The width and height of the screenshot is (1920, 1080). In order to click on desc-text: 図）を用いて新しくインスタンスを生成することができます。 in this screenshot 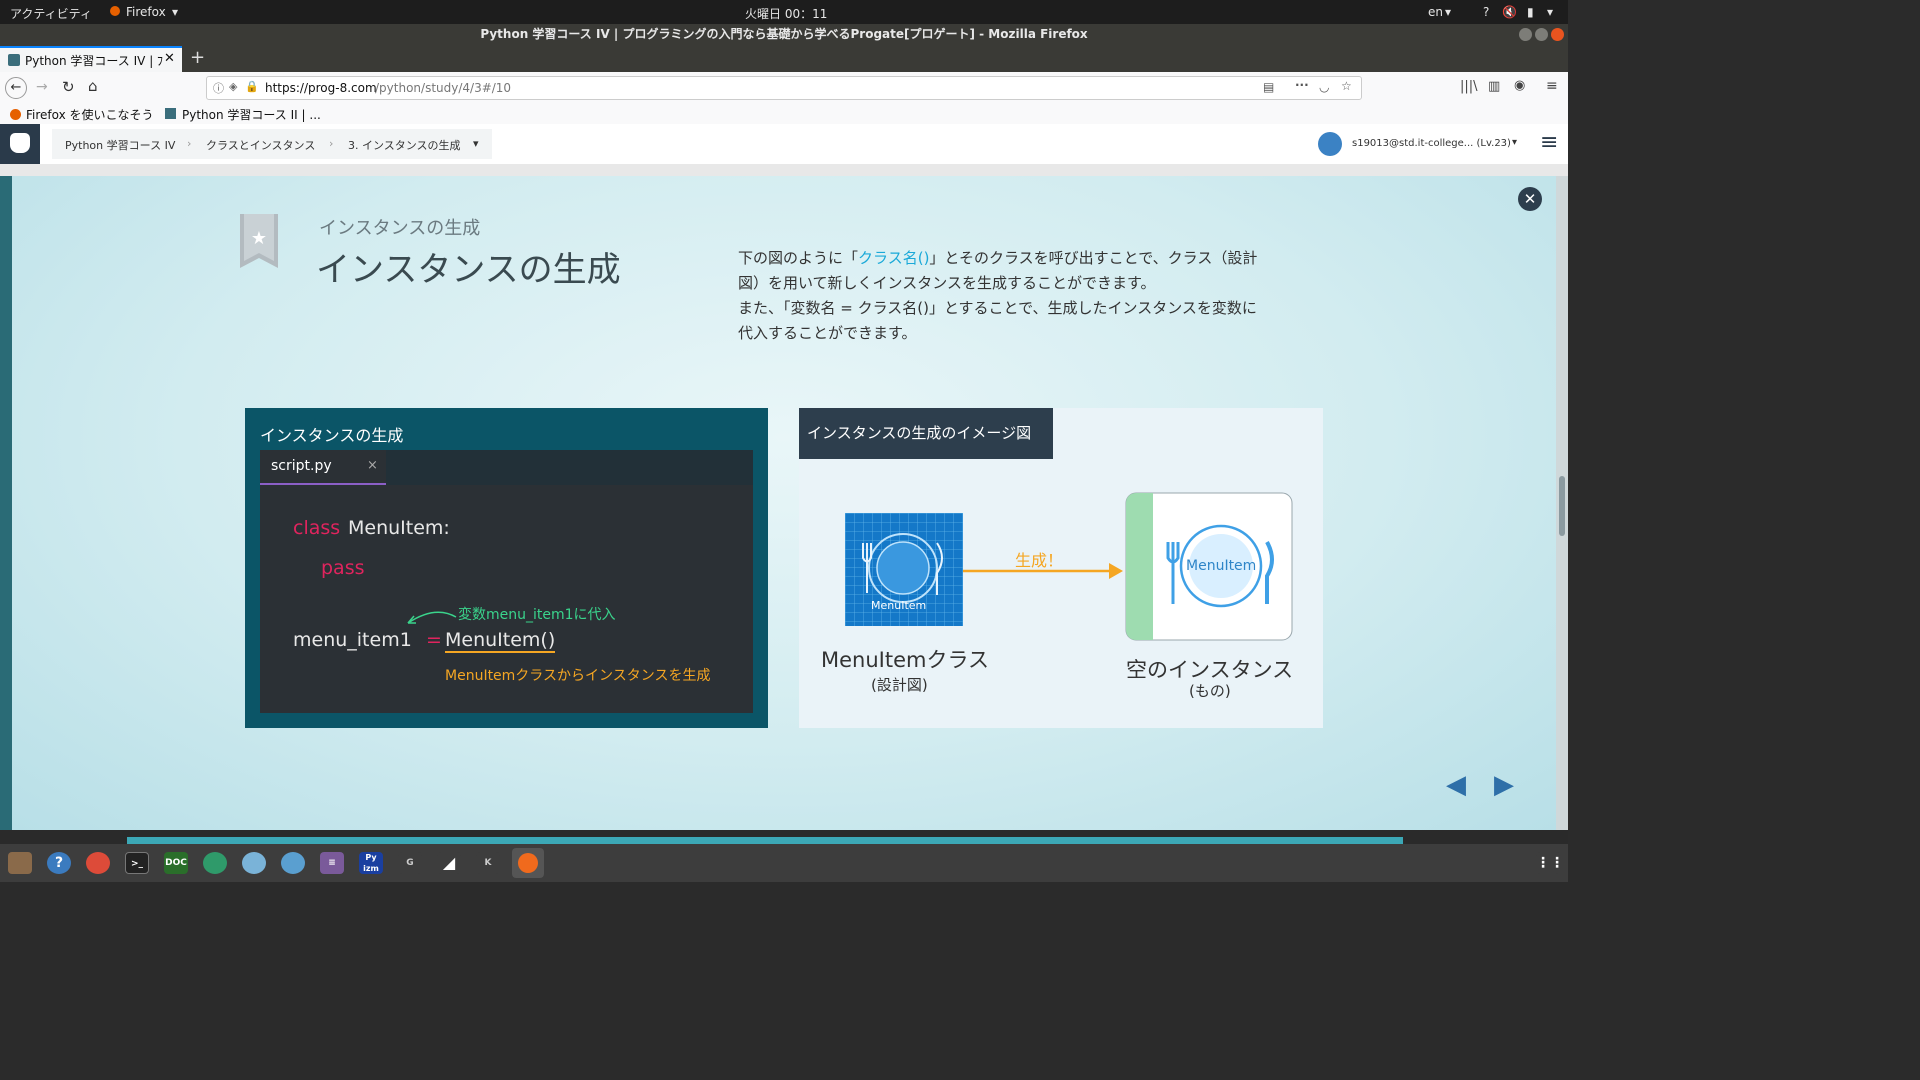, I will do `click(947, 283)`.